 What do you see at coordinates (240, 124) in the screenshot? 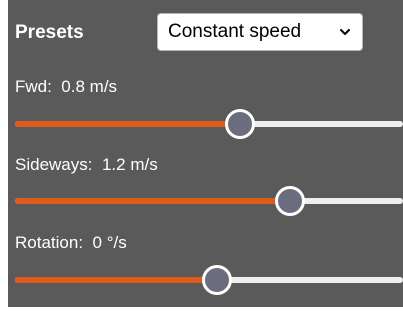
I see `fwd-slider-thumb` at bounding box center [240, 124].